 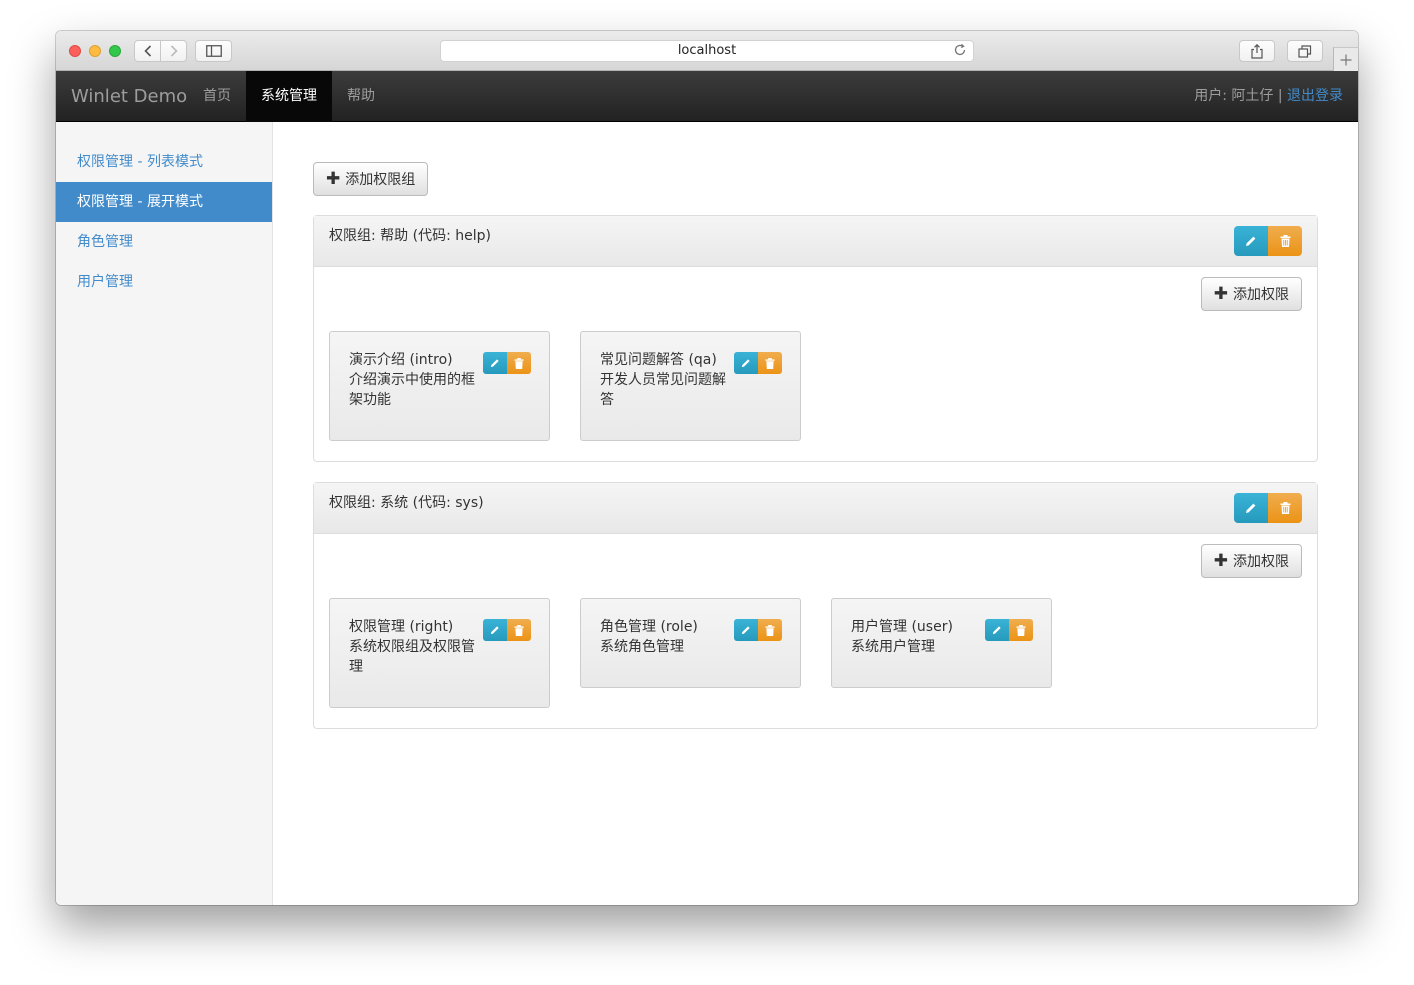 I want to click on tab-overview-button, so click(x=1305, y=51).